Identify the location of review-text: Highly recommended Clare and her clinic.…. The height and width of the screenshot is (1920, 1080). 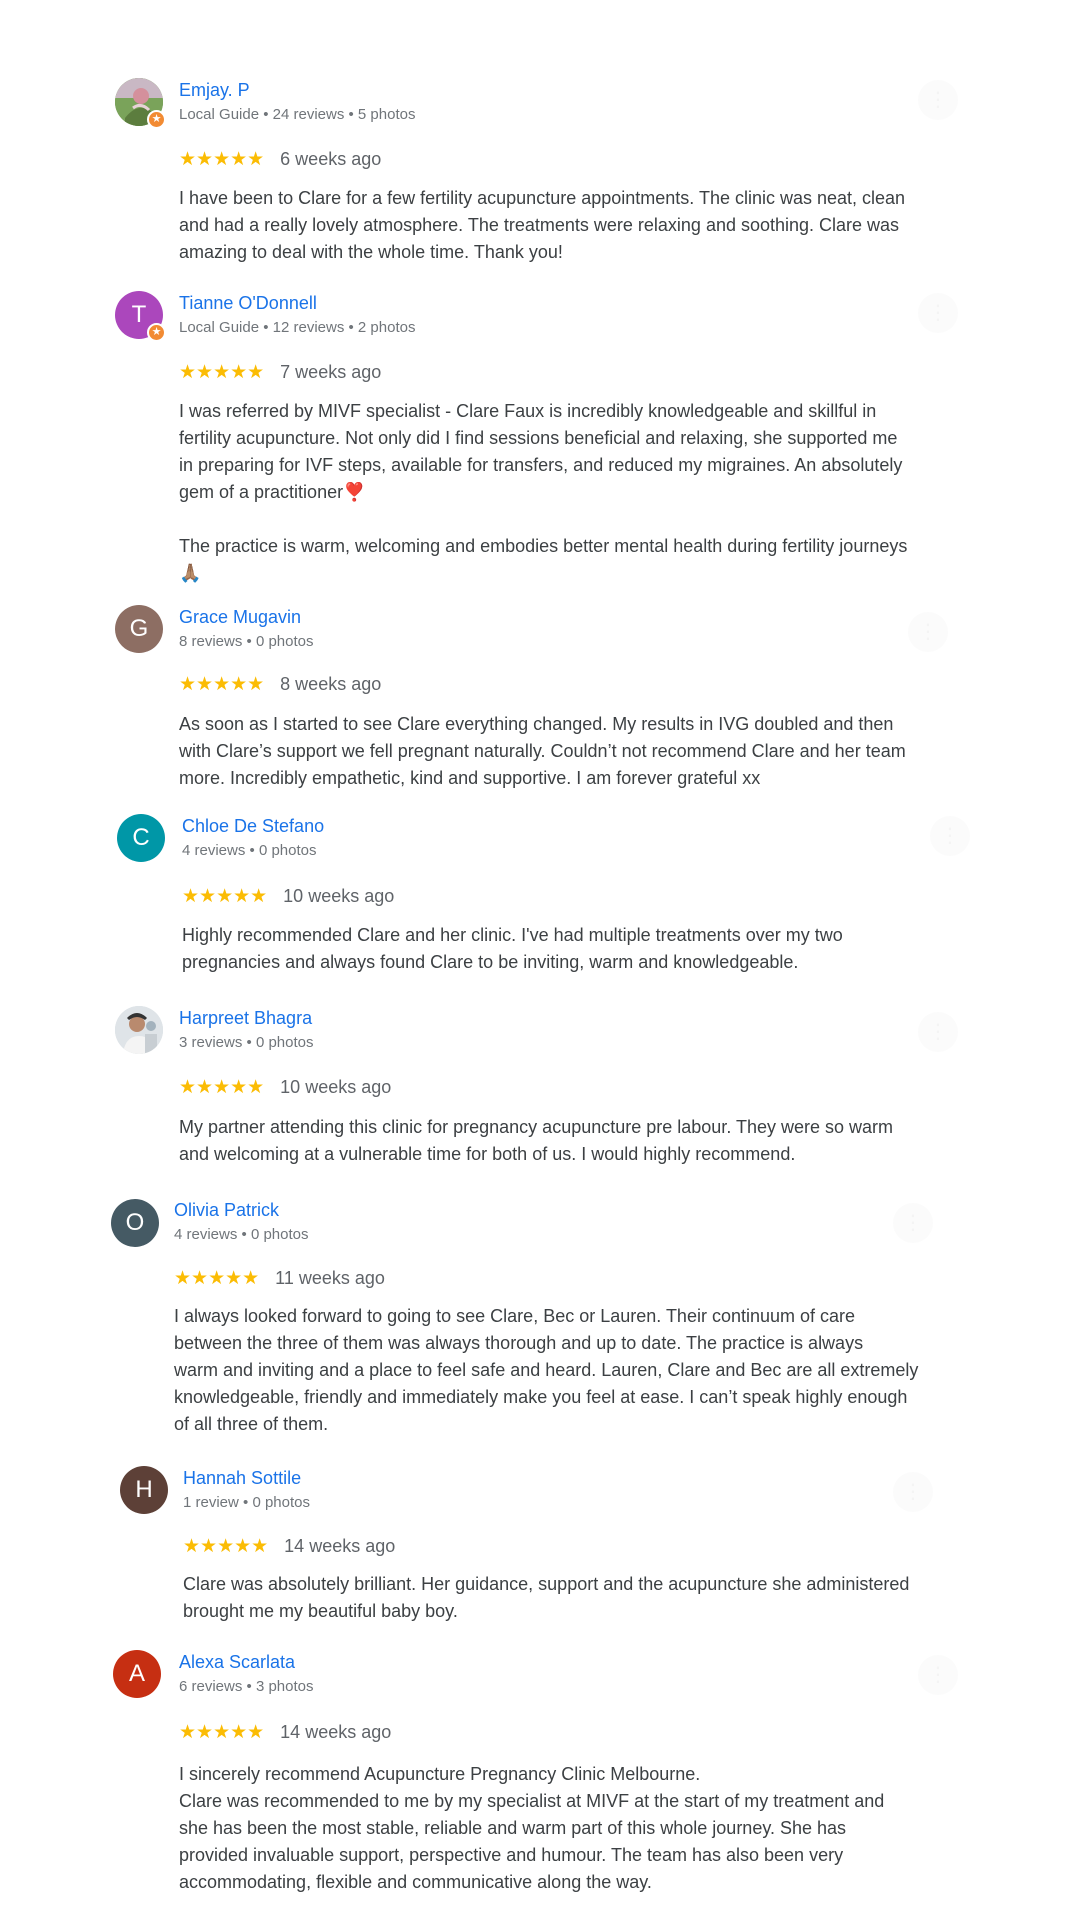
(512, 948).